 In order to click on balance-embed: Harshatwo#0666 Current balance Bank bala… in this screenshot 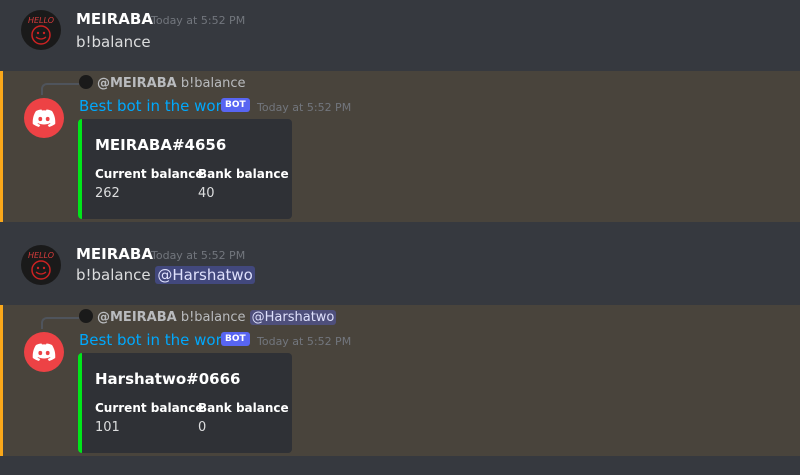, I will do `click(185, 403)`.